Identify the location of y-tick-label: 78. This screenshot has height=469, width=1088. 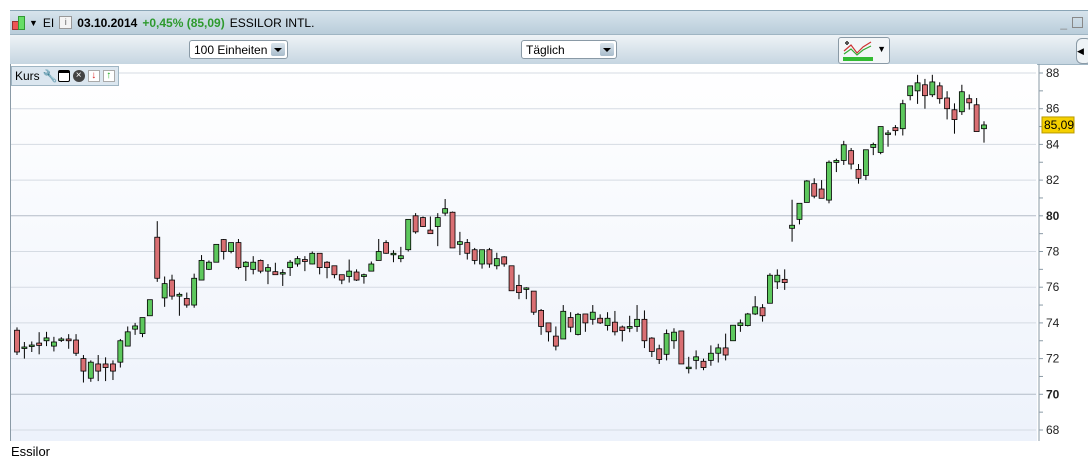
(1053, 252).